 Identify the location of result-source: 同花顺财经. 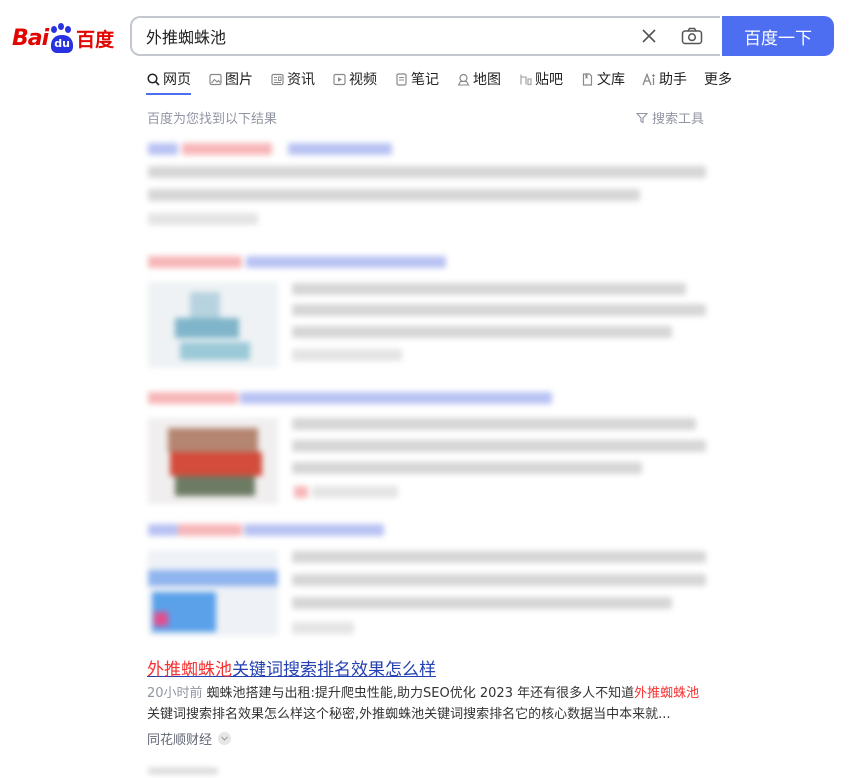
(189, 738).